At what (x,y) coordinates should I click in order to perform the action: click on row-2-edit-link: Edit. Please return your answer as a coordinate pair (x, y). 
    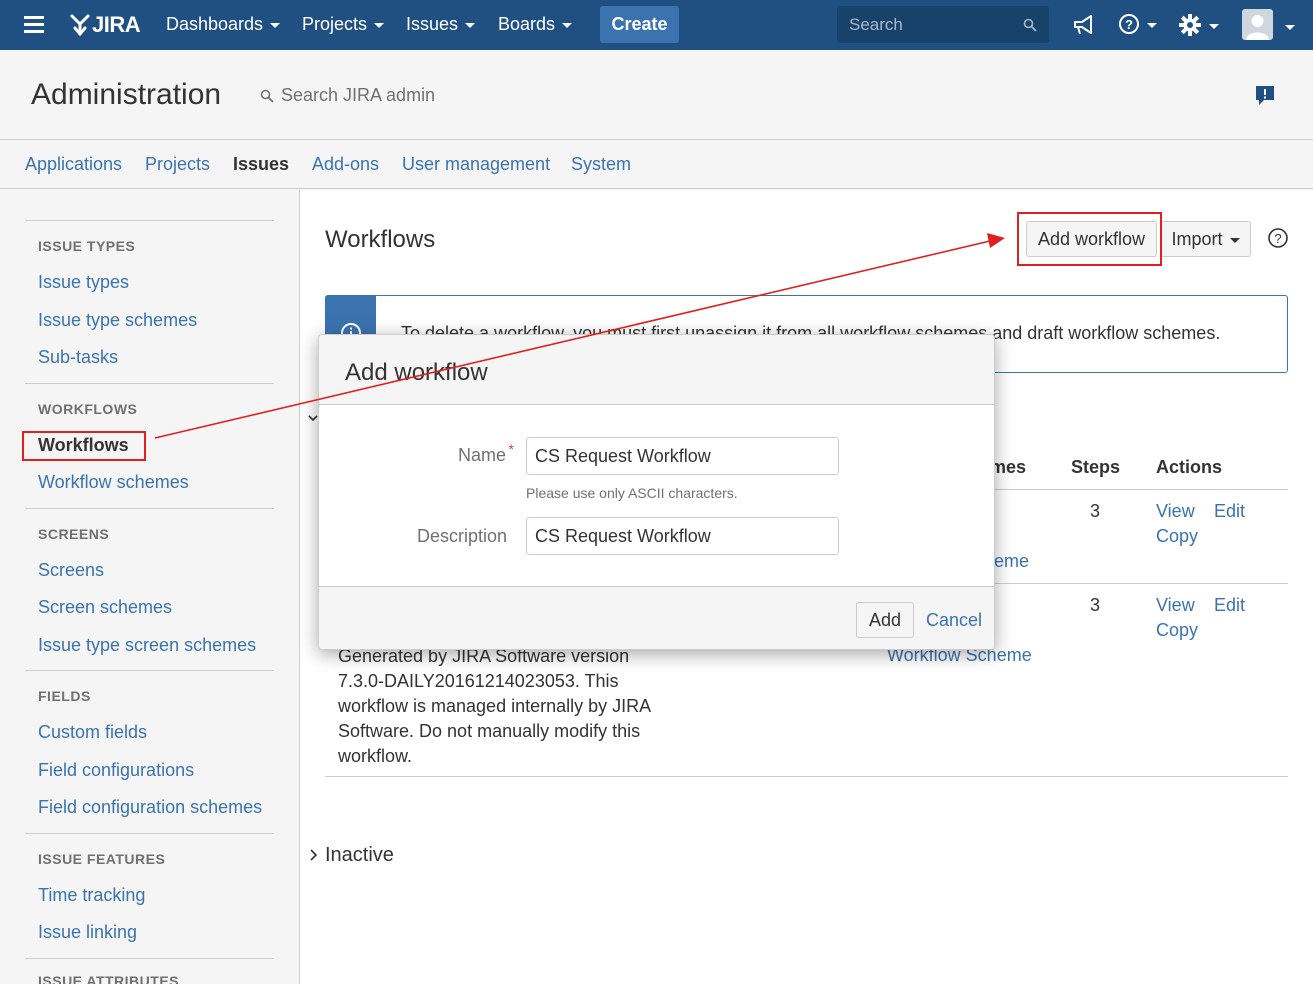
    Looking at the image, I should click on (1229, 605).